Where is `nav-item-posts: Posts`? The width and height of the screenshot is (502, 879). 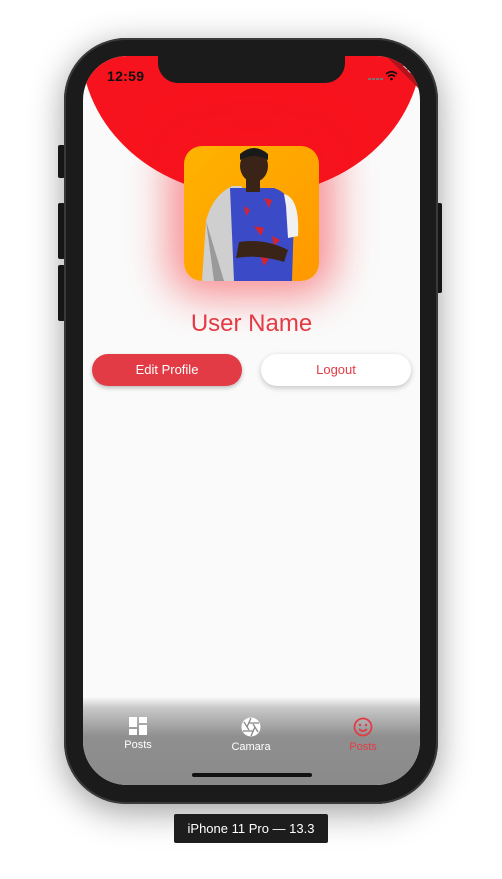 nav-item-posts: Posts is located at coordinates (138, 734).